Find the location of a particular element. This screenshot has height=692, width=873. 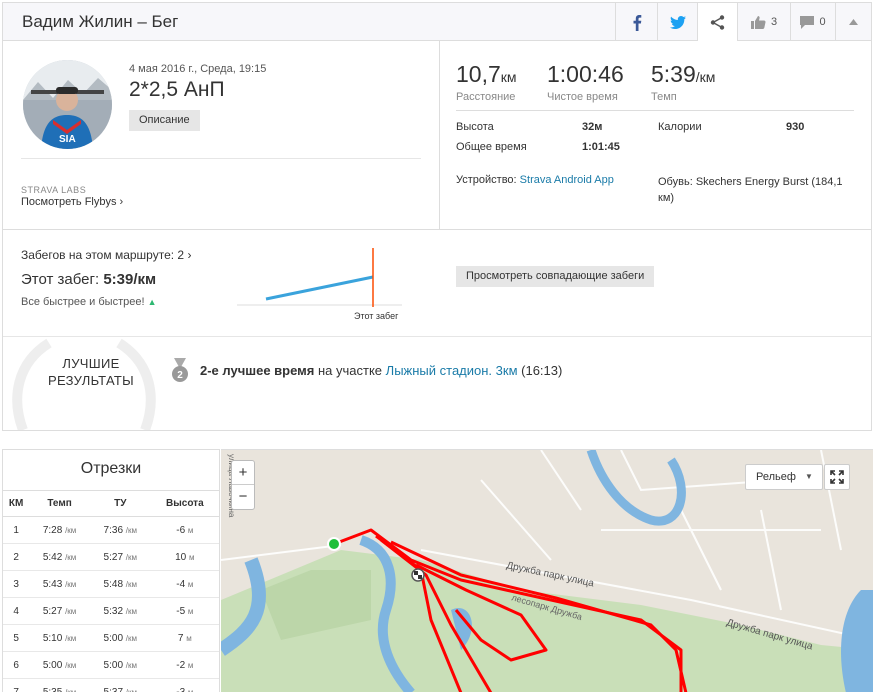

kudos-count: 3 is located at coordinates (774, 22).